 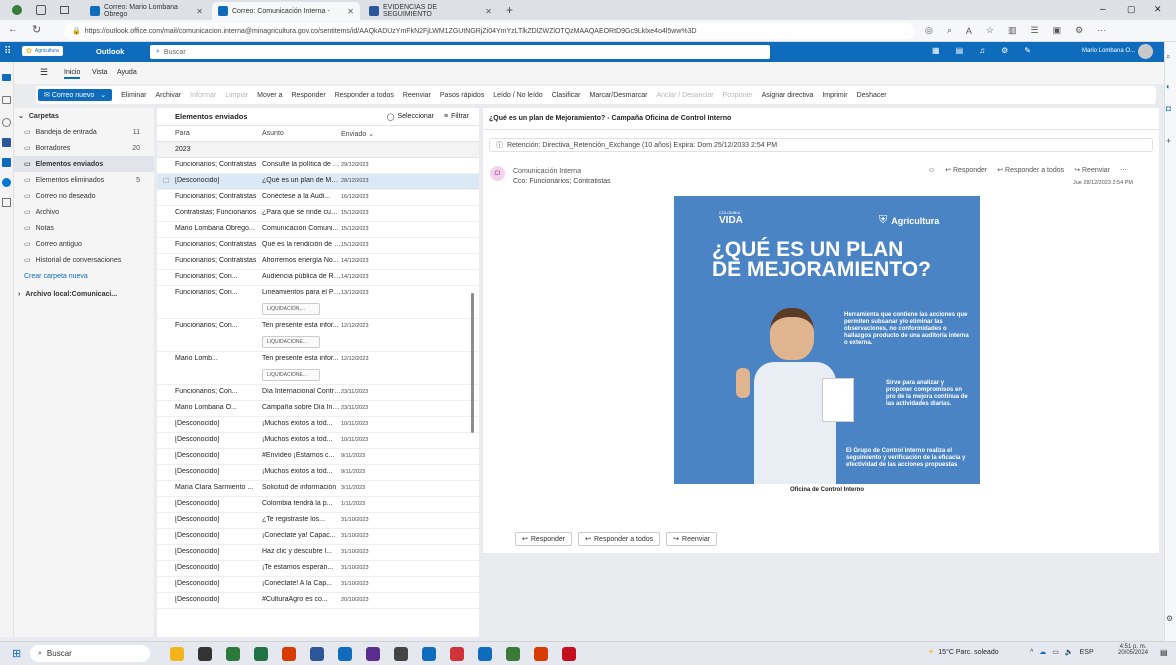 I want to click on search-icon: ⌕, so click(x=1168, y=57).